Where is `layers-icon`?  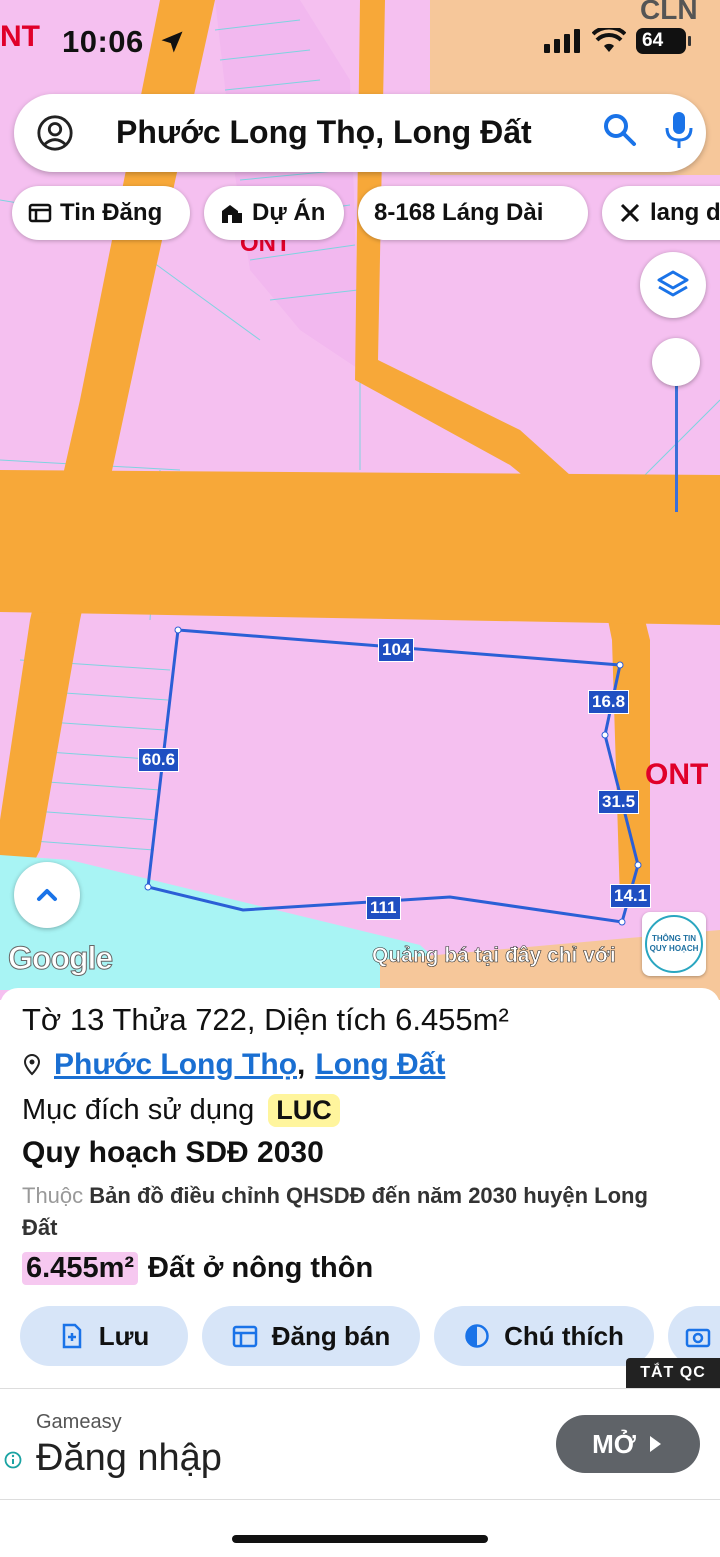 layers-icon is located at coordinates (673, 283).